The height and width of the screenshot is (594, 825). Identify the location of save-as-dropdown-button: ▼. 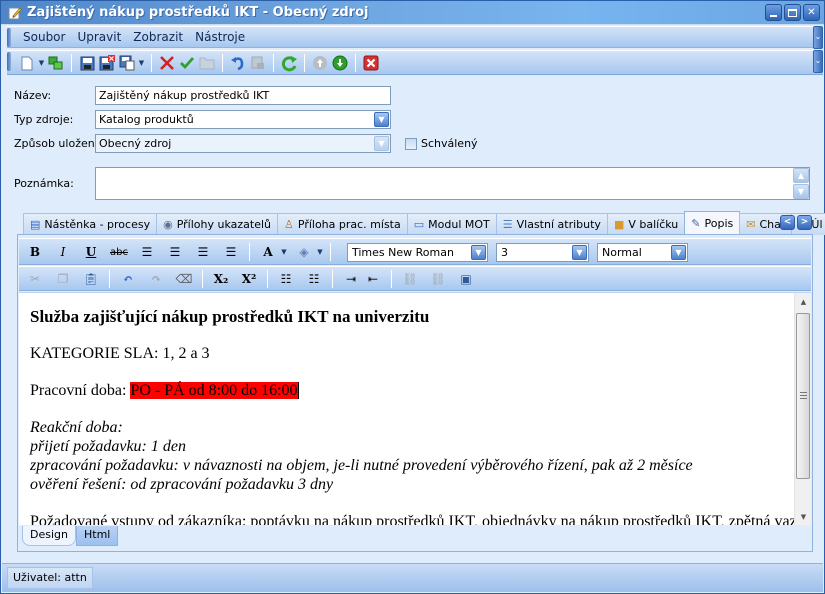
(141, 63).